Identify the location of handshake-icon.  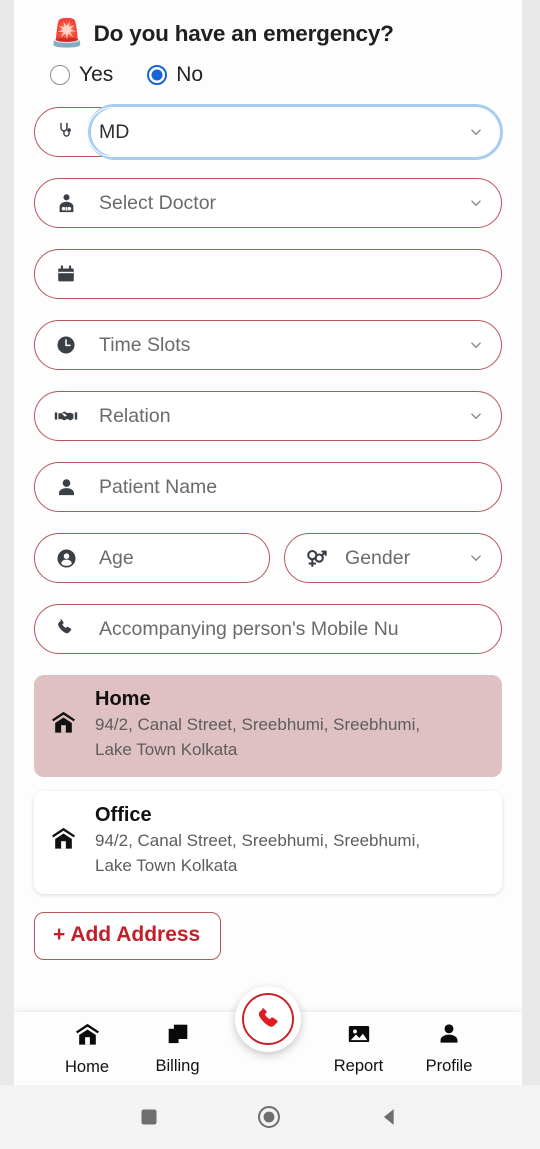
(66, 416).